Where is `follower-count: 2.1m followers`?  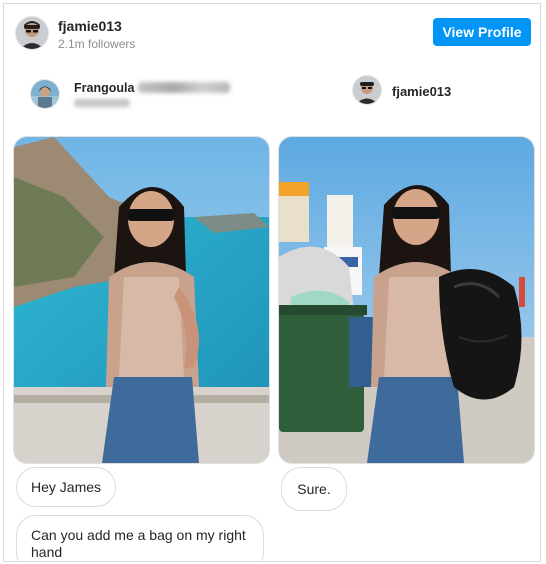
follower-count: 2.1m followers is located at coordinates (97, 44).